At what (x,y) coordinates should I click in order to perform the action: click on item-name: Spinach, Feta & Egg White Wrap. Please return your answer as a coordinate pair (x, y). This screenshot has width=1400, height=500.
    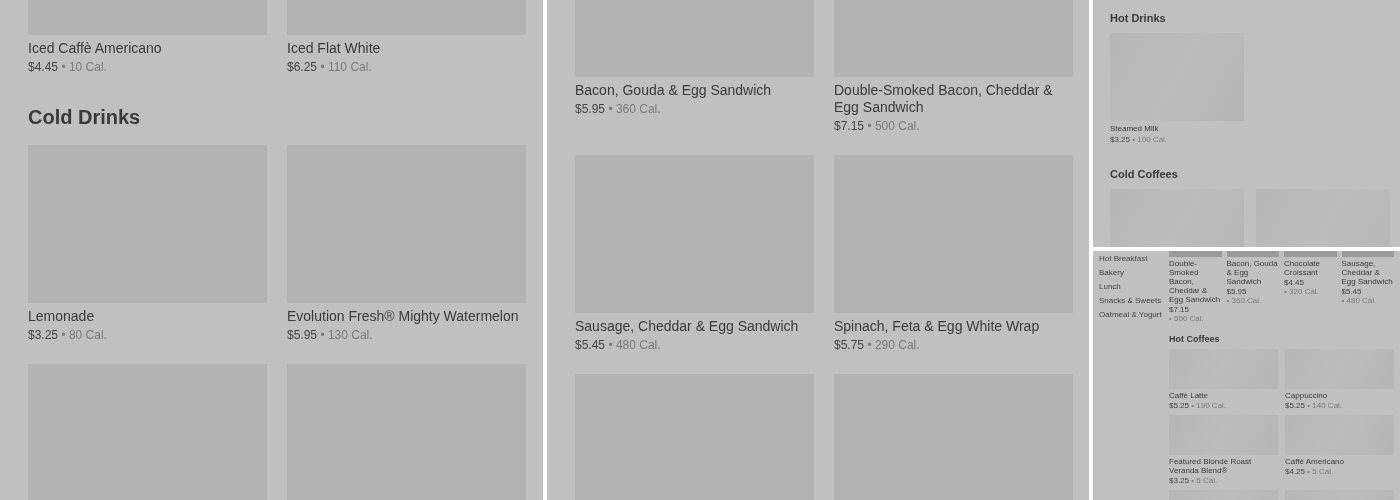
    Looking at the image, I should click on (953, 326).